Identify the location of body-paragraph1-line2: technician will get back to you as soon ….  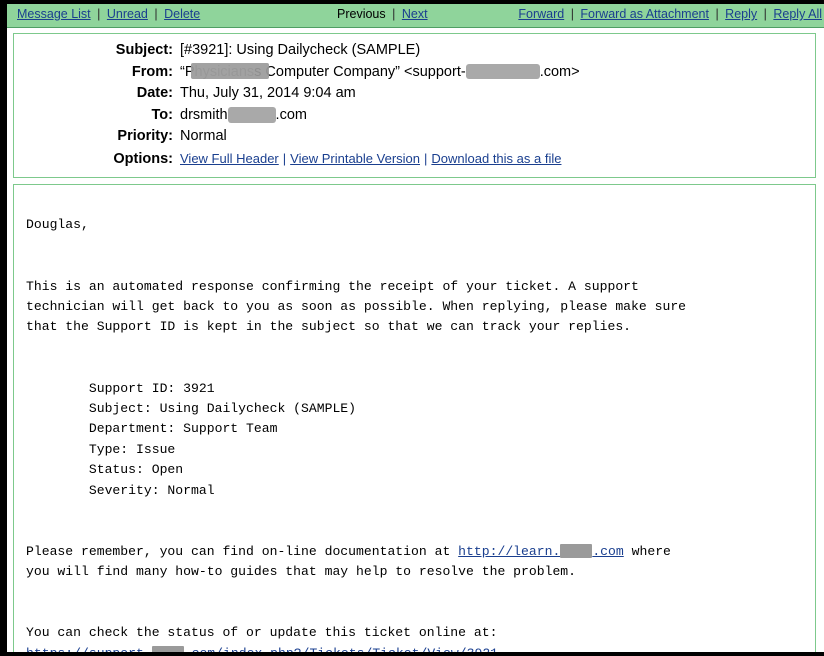
(356, 307).